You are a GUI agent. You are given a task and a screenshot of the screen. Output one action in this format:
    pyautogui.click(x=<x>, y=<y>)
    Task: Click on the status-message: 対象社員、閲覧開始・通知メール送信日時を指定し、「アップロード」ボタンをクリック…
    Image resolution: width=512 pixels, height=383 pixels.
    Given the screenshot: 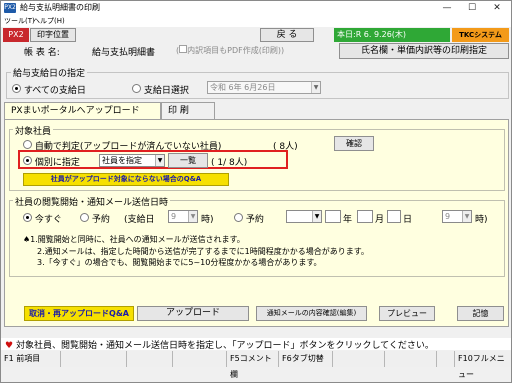 What is the action you would take?
    pyautogui.click(x=224, y=346)
    